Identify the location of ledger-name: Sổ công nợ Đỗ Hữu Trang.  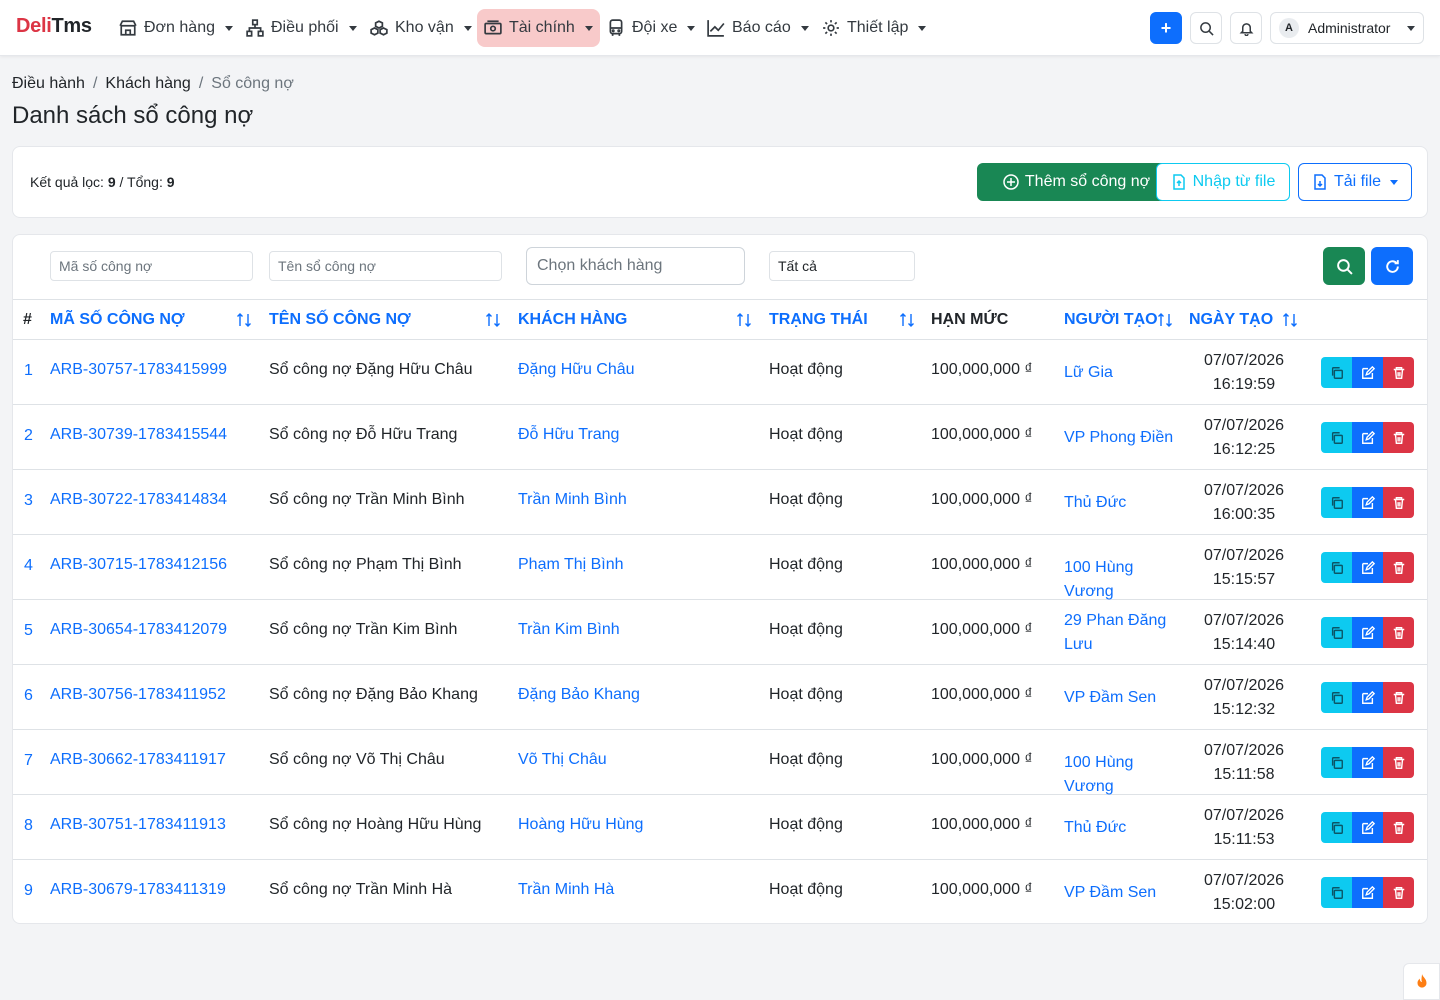
(363, 434).